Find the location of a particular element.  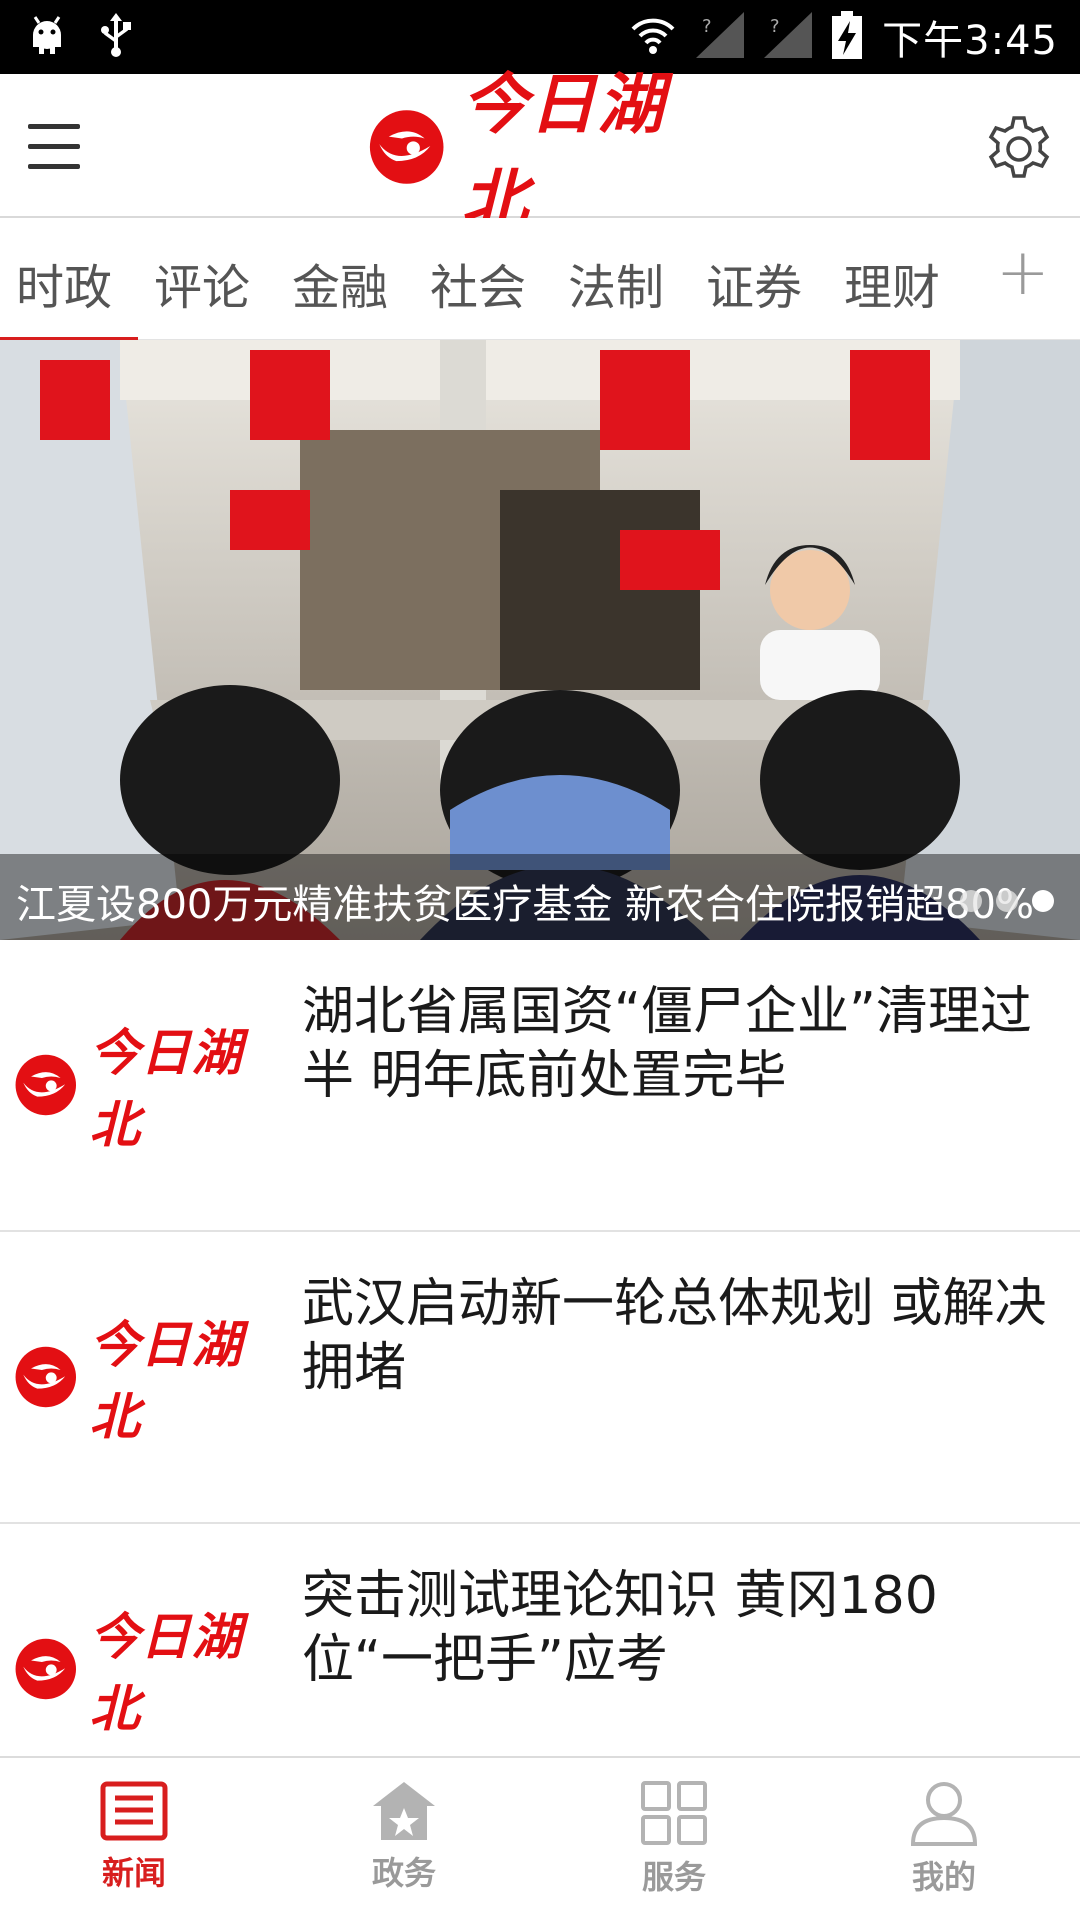

nav-label: 我的 is located at coordinates (943, 1877).